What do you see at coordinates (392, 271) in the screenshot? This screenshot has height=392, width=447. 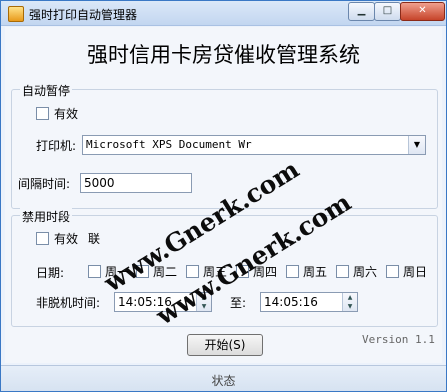 I see `day-checkbox-sun` at bounding box center [392, 271].